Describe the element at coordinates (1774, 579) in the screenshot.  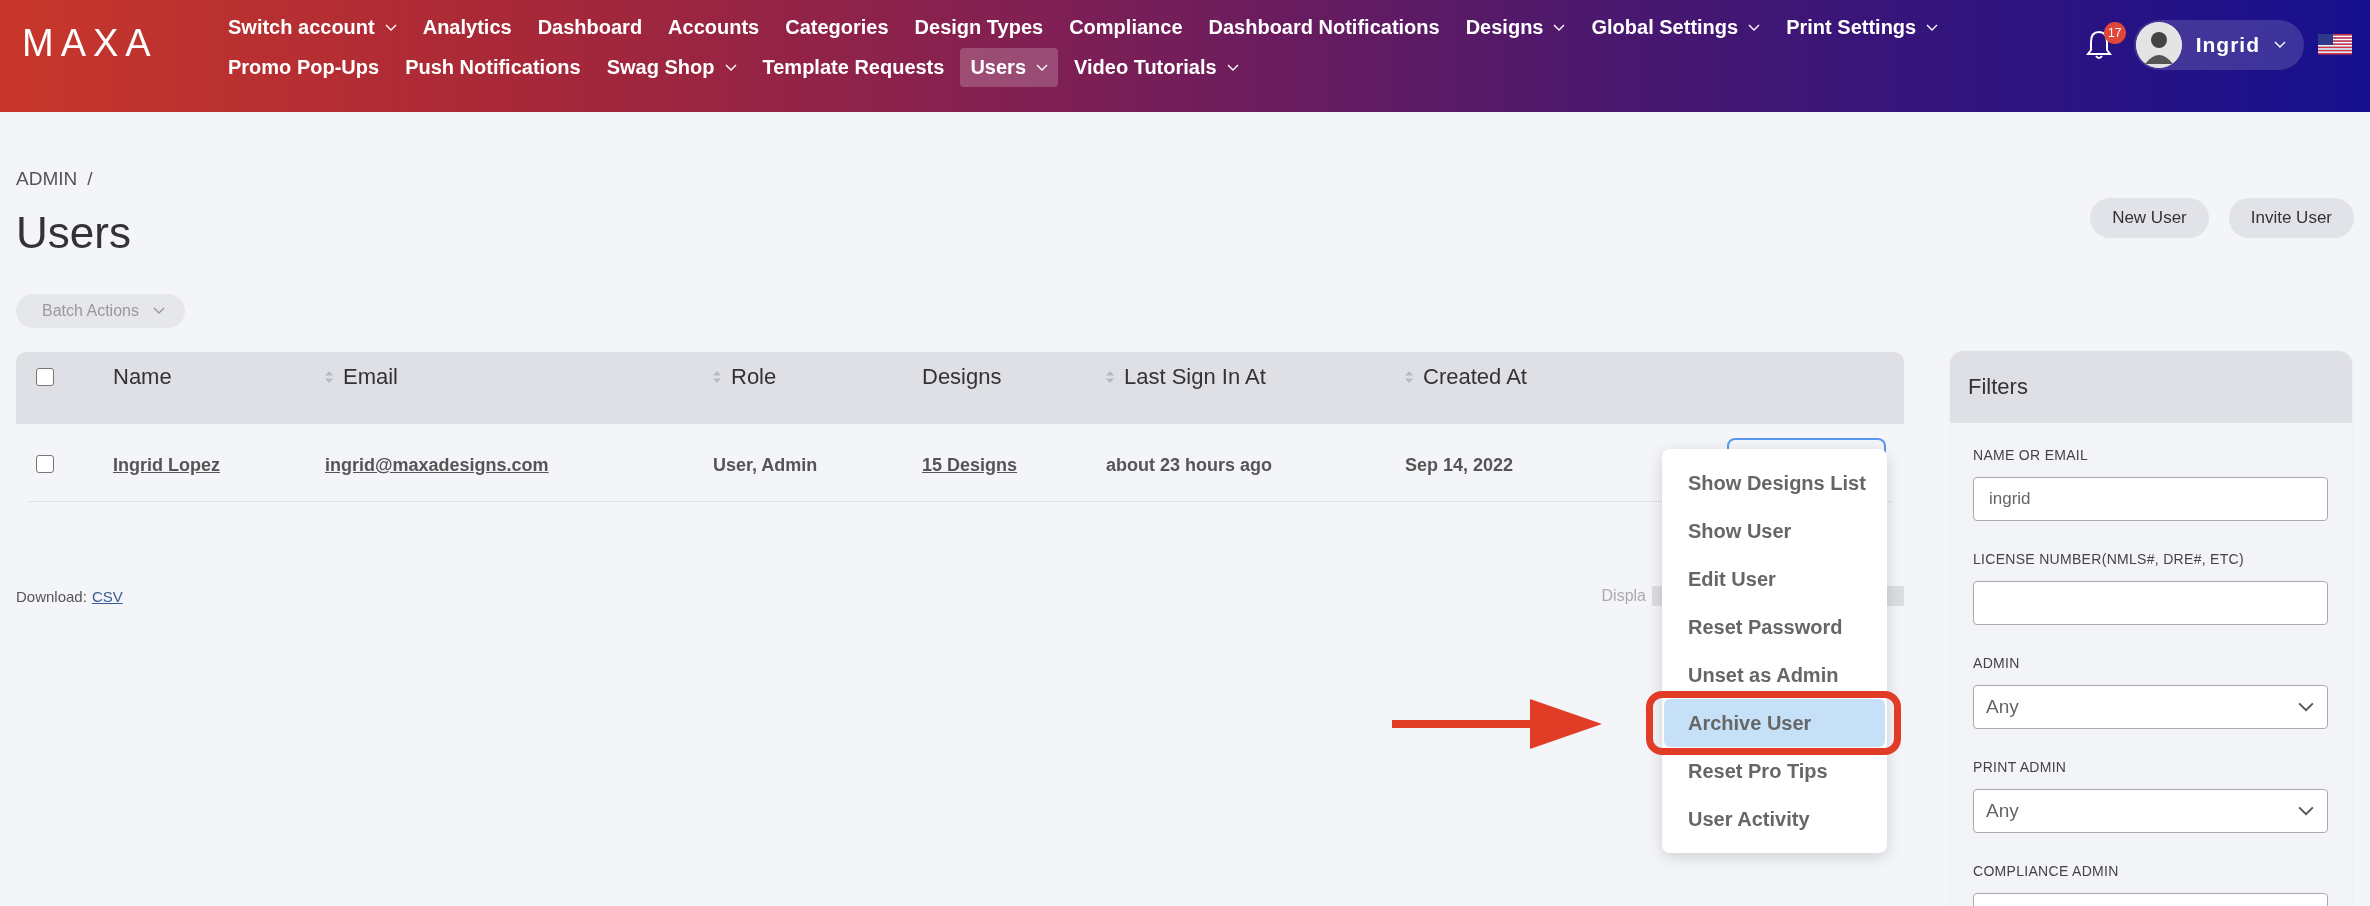
I see `menu-item: Edit User` at that location.